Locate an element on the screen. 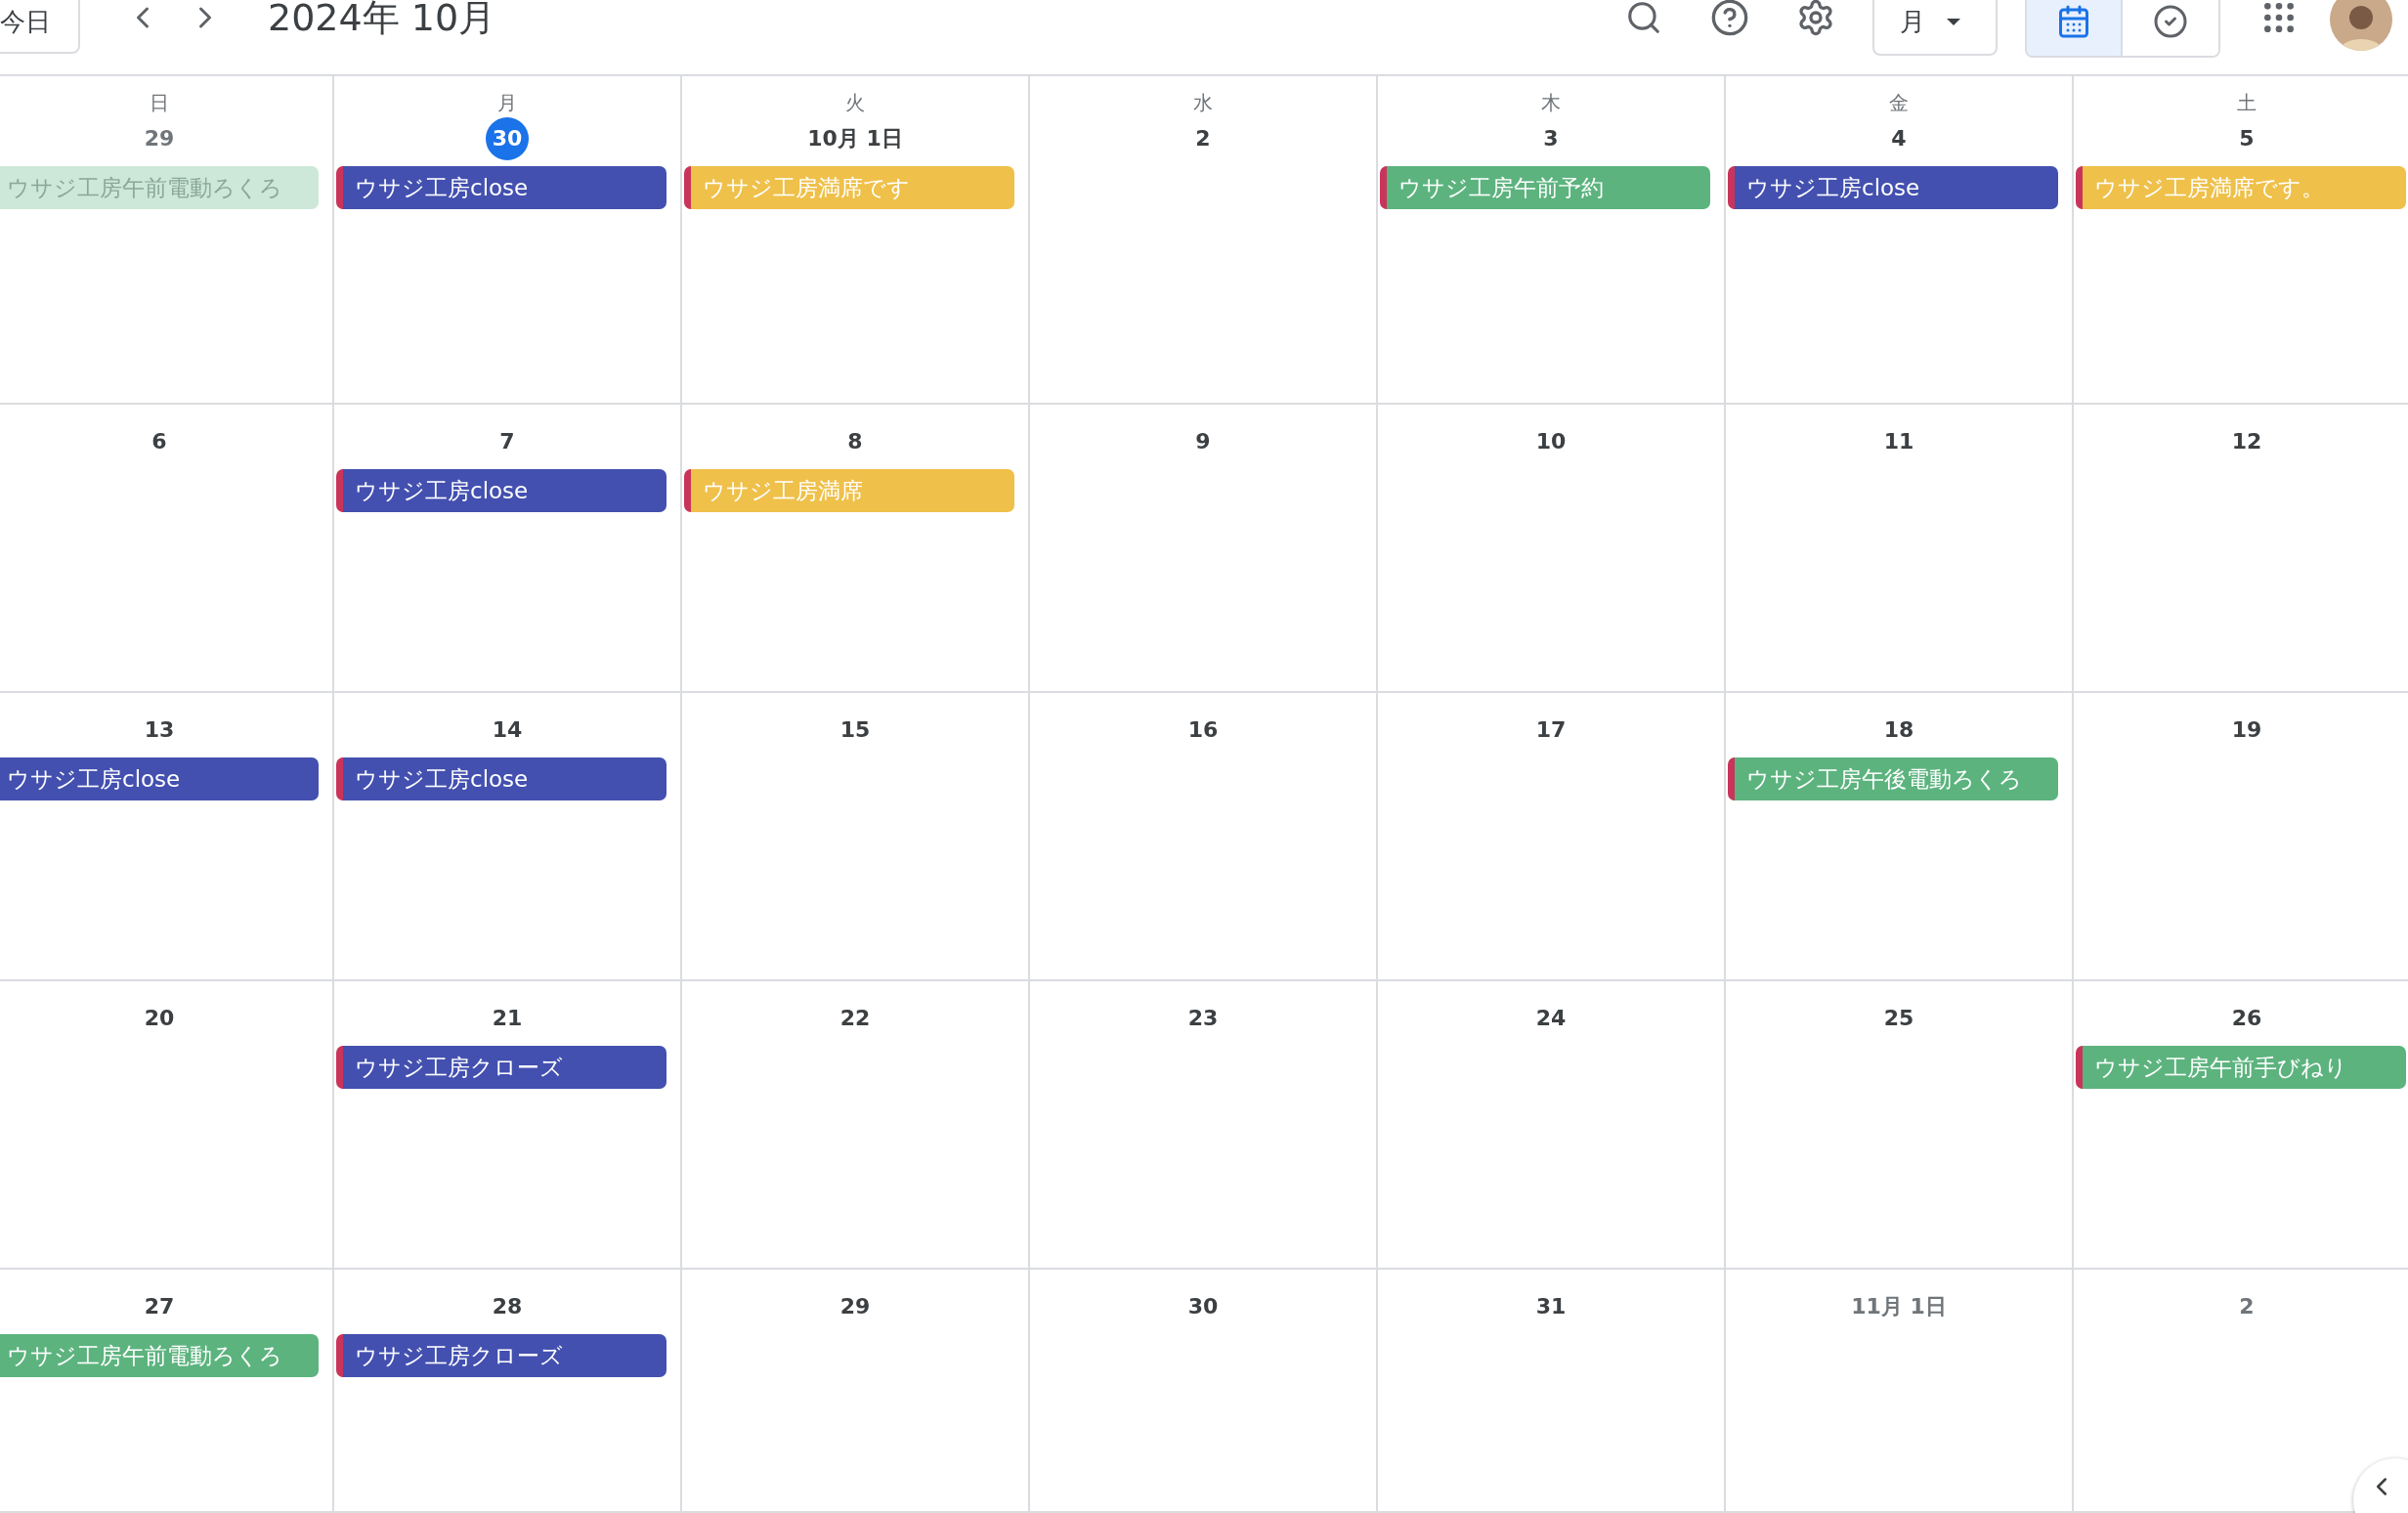 The image size is (2408, 1513). day-number: 28 is located at coordinates (508, 1306).